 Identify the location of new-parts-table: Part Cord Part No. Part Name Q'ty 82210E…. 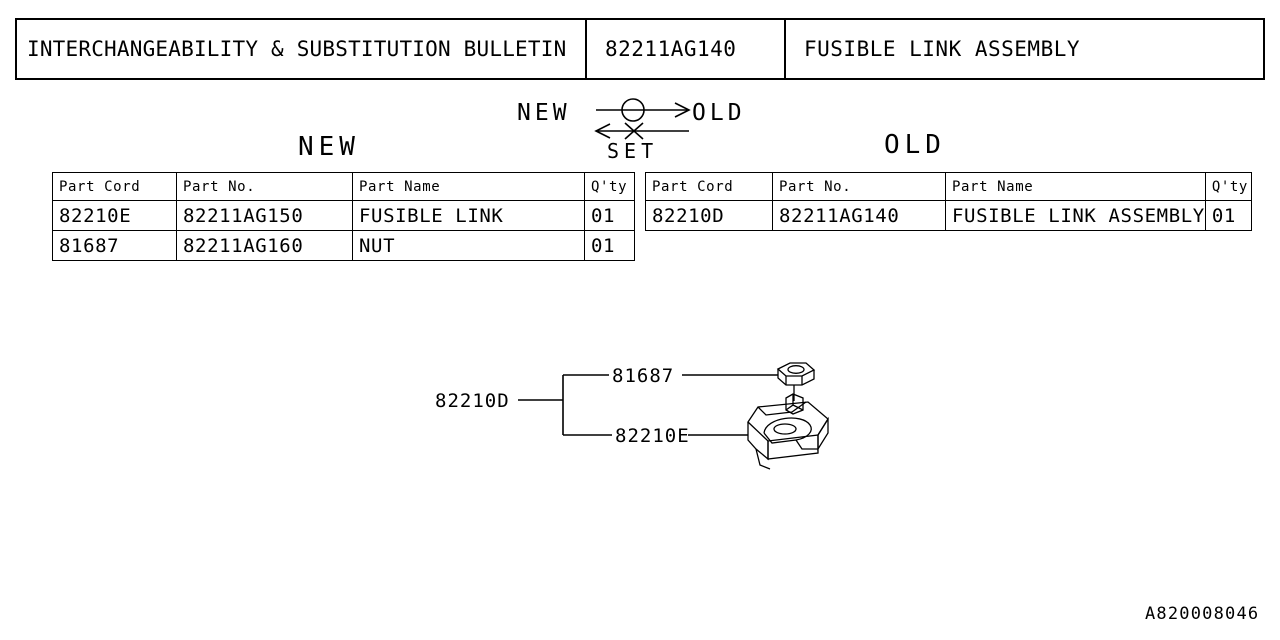
(343, 216).